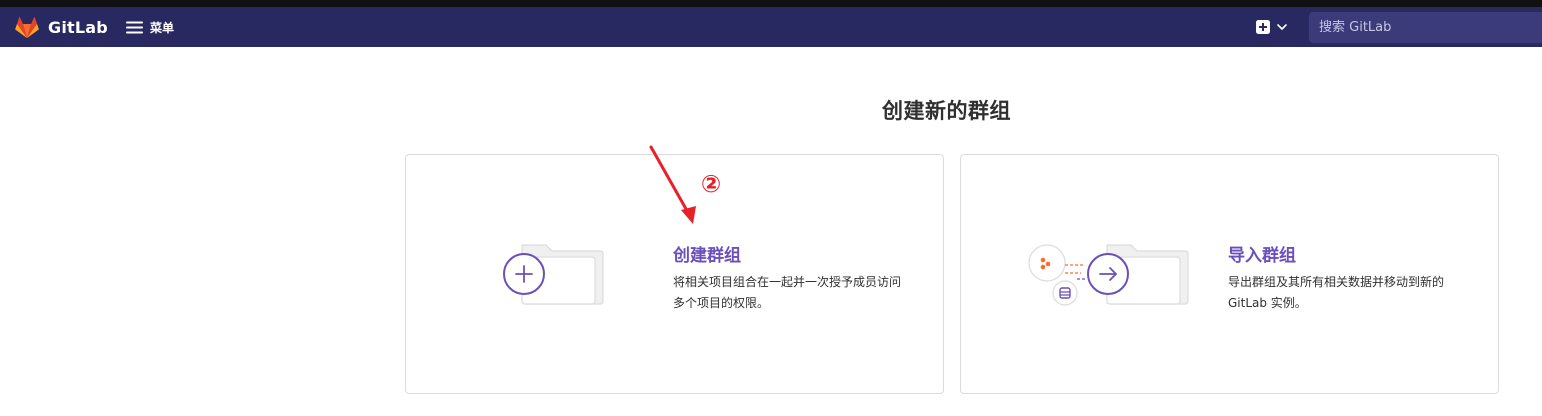 The image size is (1542, 416). What do you see at coordinates (771, 27) in the screenshot?
I see `top-navbar: GitLab 菜单` at bounding box center [771, 27].